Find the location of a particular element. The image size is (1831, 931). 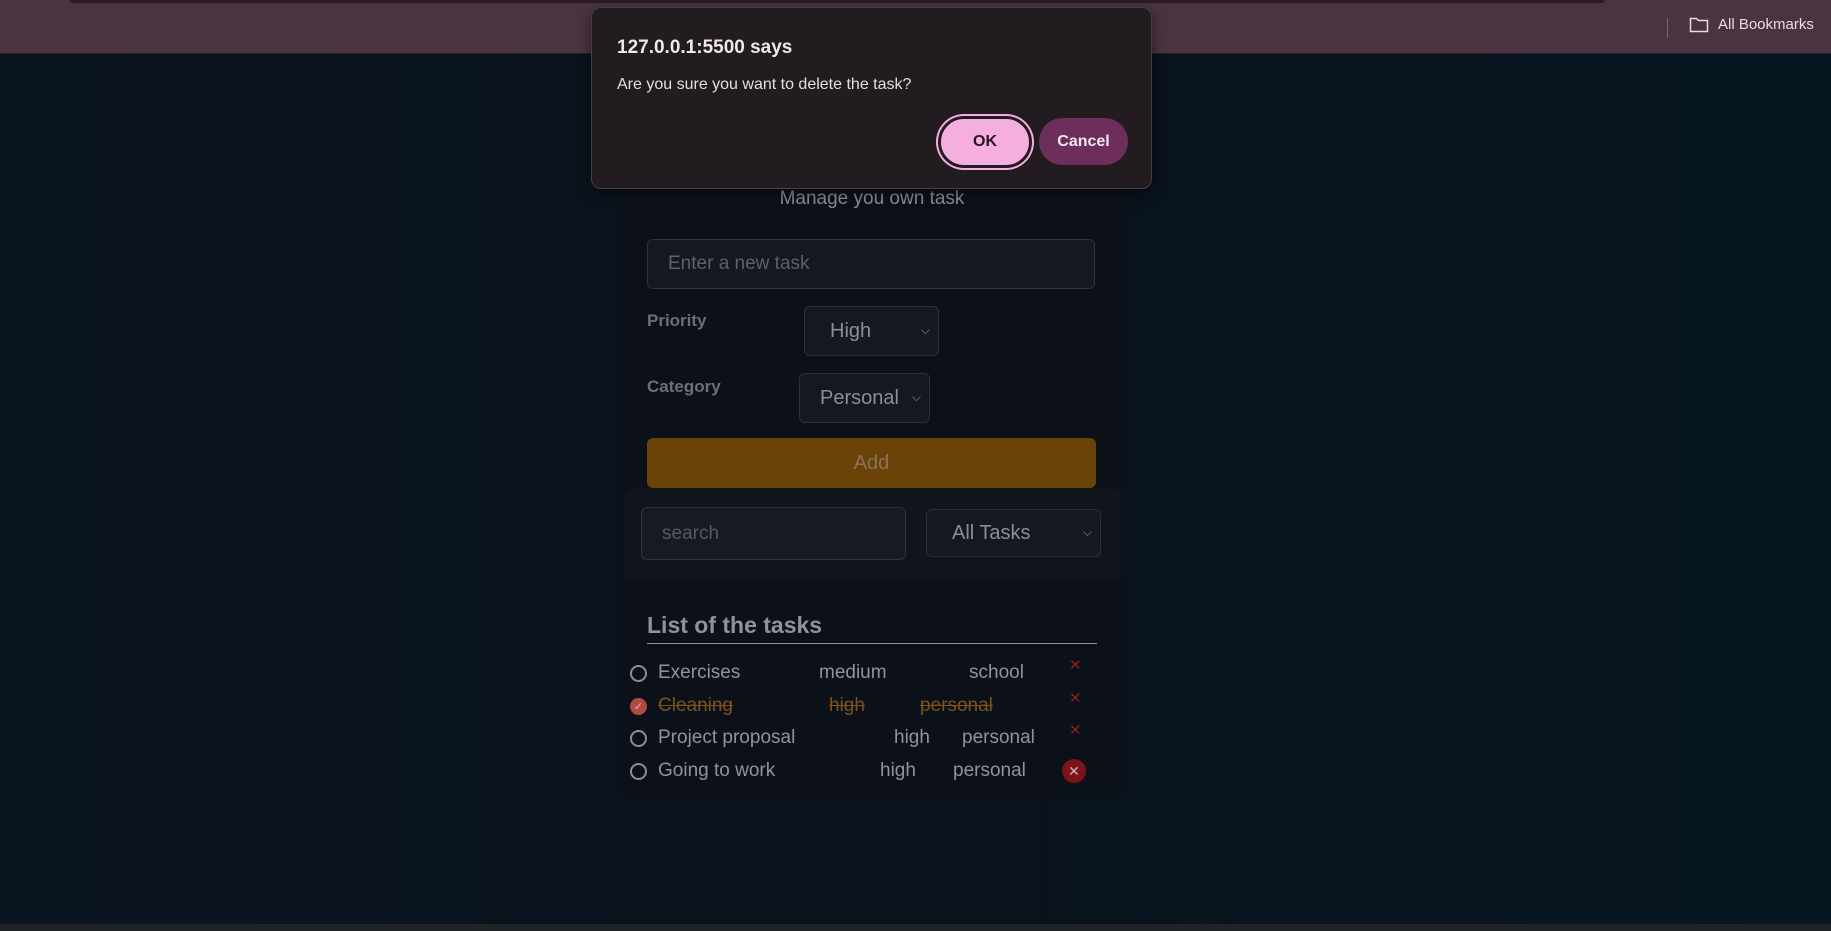

app-subtitle: Manage you own task is located at coordinates (872, 198).